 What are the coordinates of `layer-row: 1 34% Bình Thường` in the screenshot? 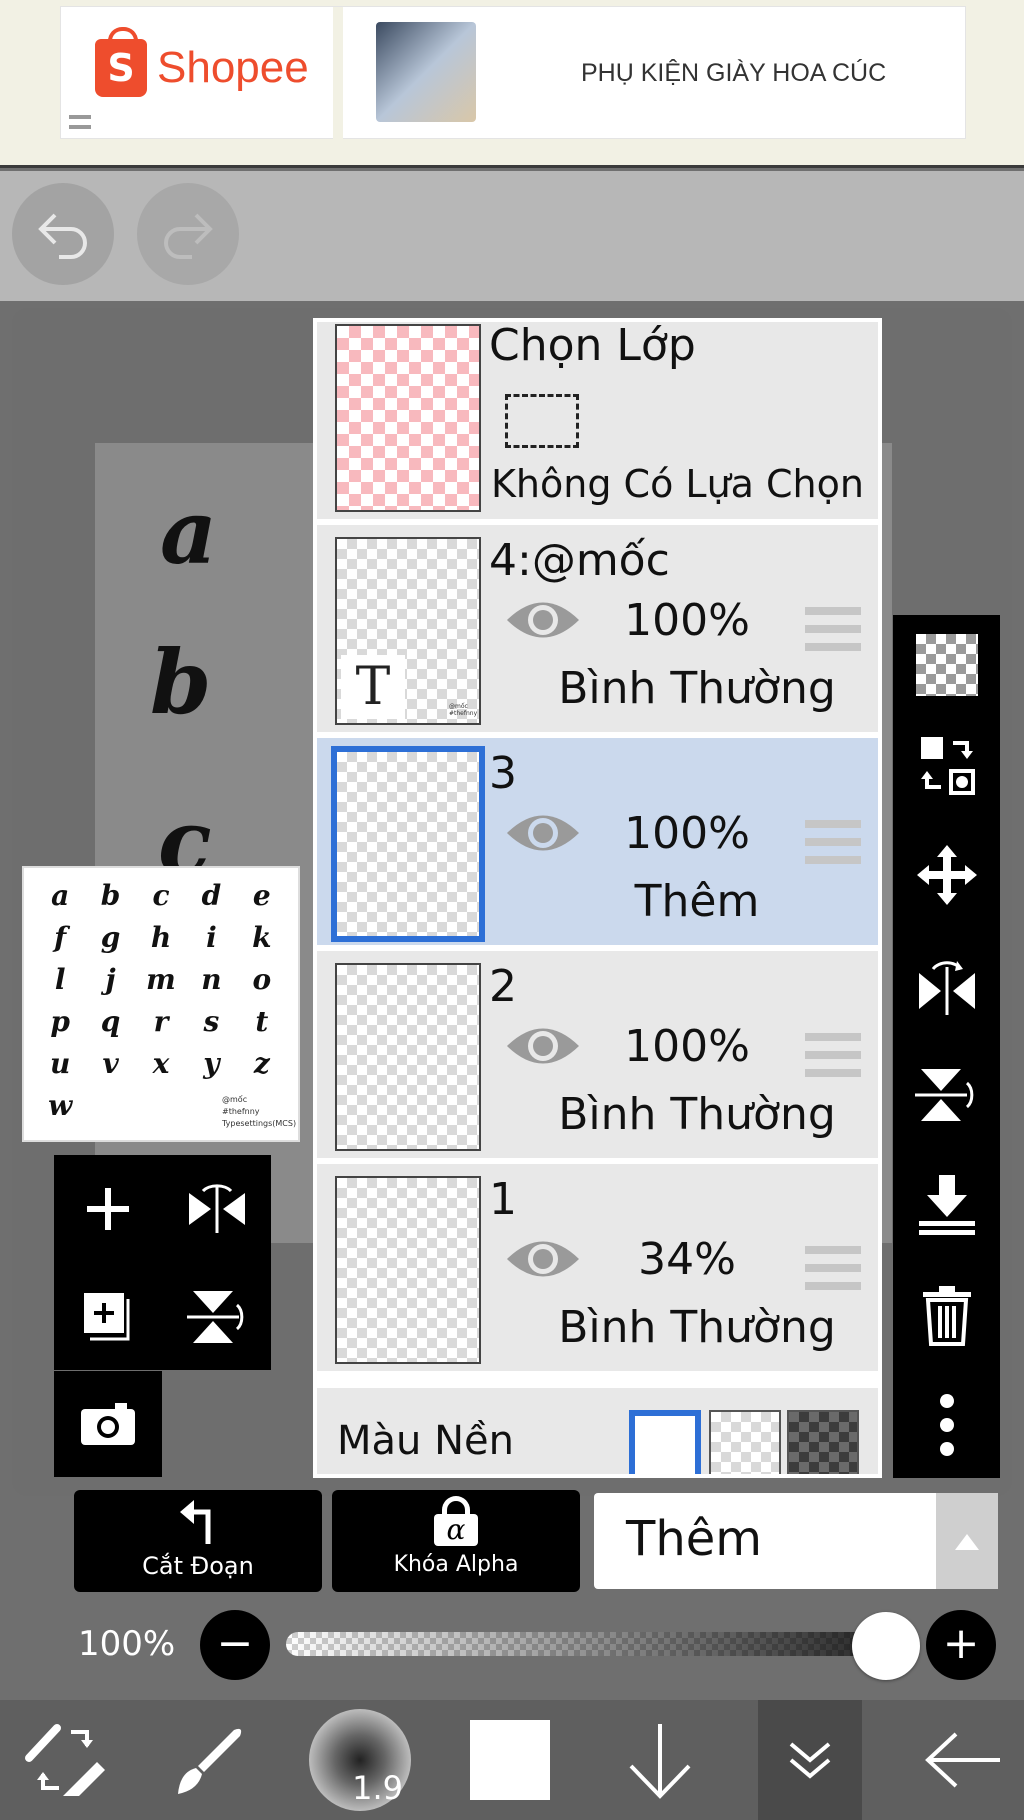 It's located at (597, 1269).